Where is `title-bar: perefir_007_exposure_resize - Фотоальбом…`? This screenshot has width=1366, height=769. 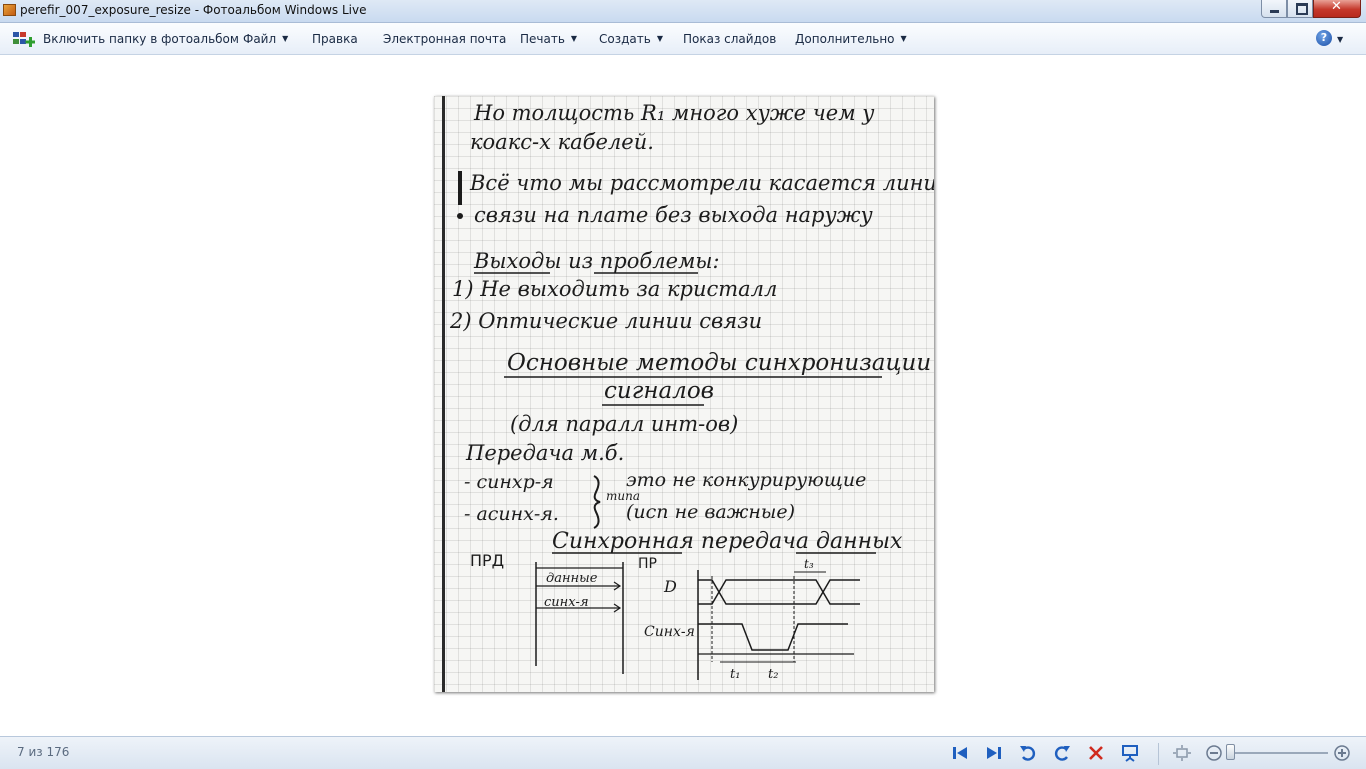
title-bar: perefir_007_exposure_resize - Фотоальбом… is located at coordinates (683, 11).